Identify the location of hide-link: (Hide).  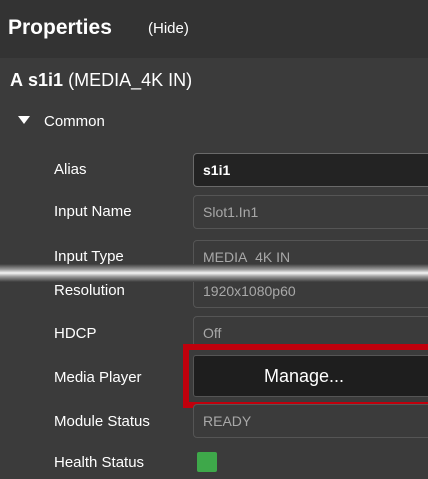
(168, 29).